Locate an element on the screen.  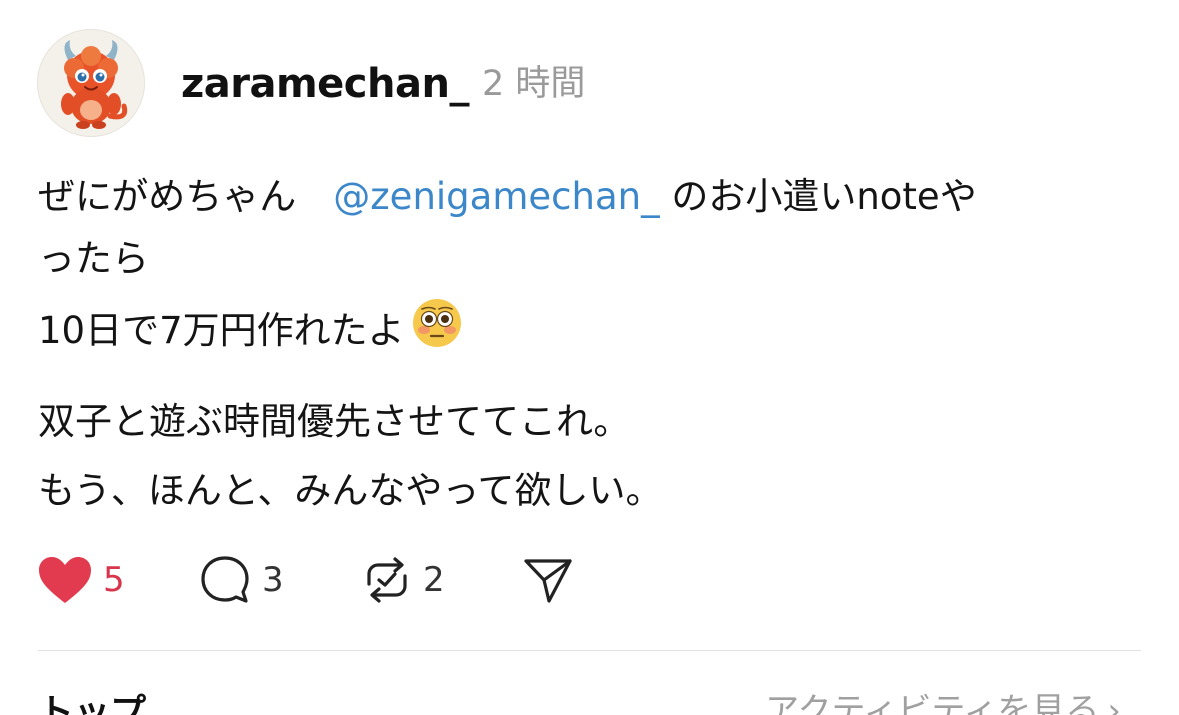
post-text-line-3-text: 10日で7万円作れたよ is located at coordinates (221, 330).